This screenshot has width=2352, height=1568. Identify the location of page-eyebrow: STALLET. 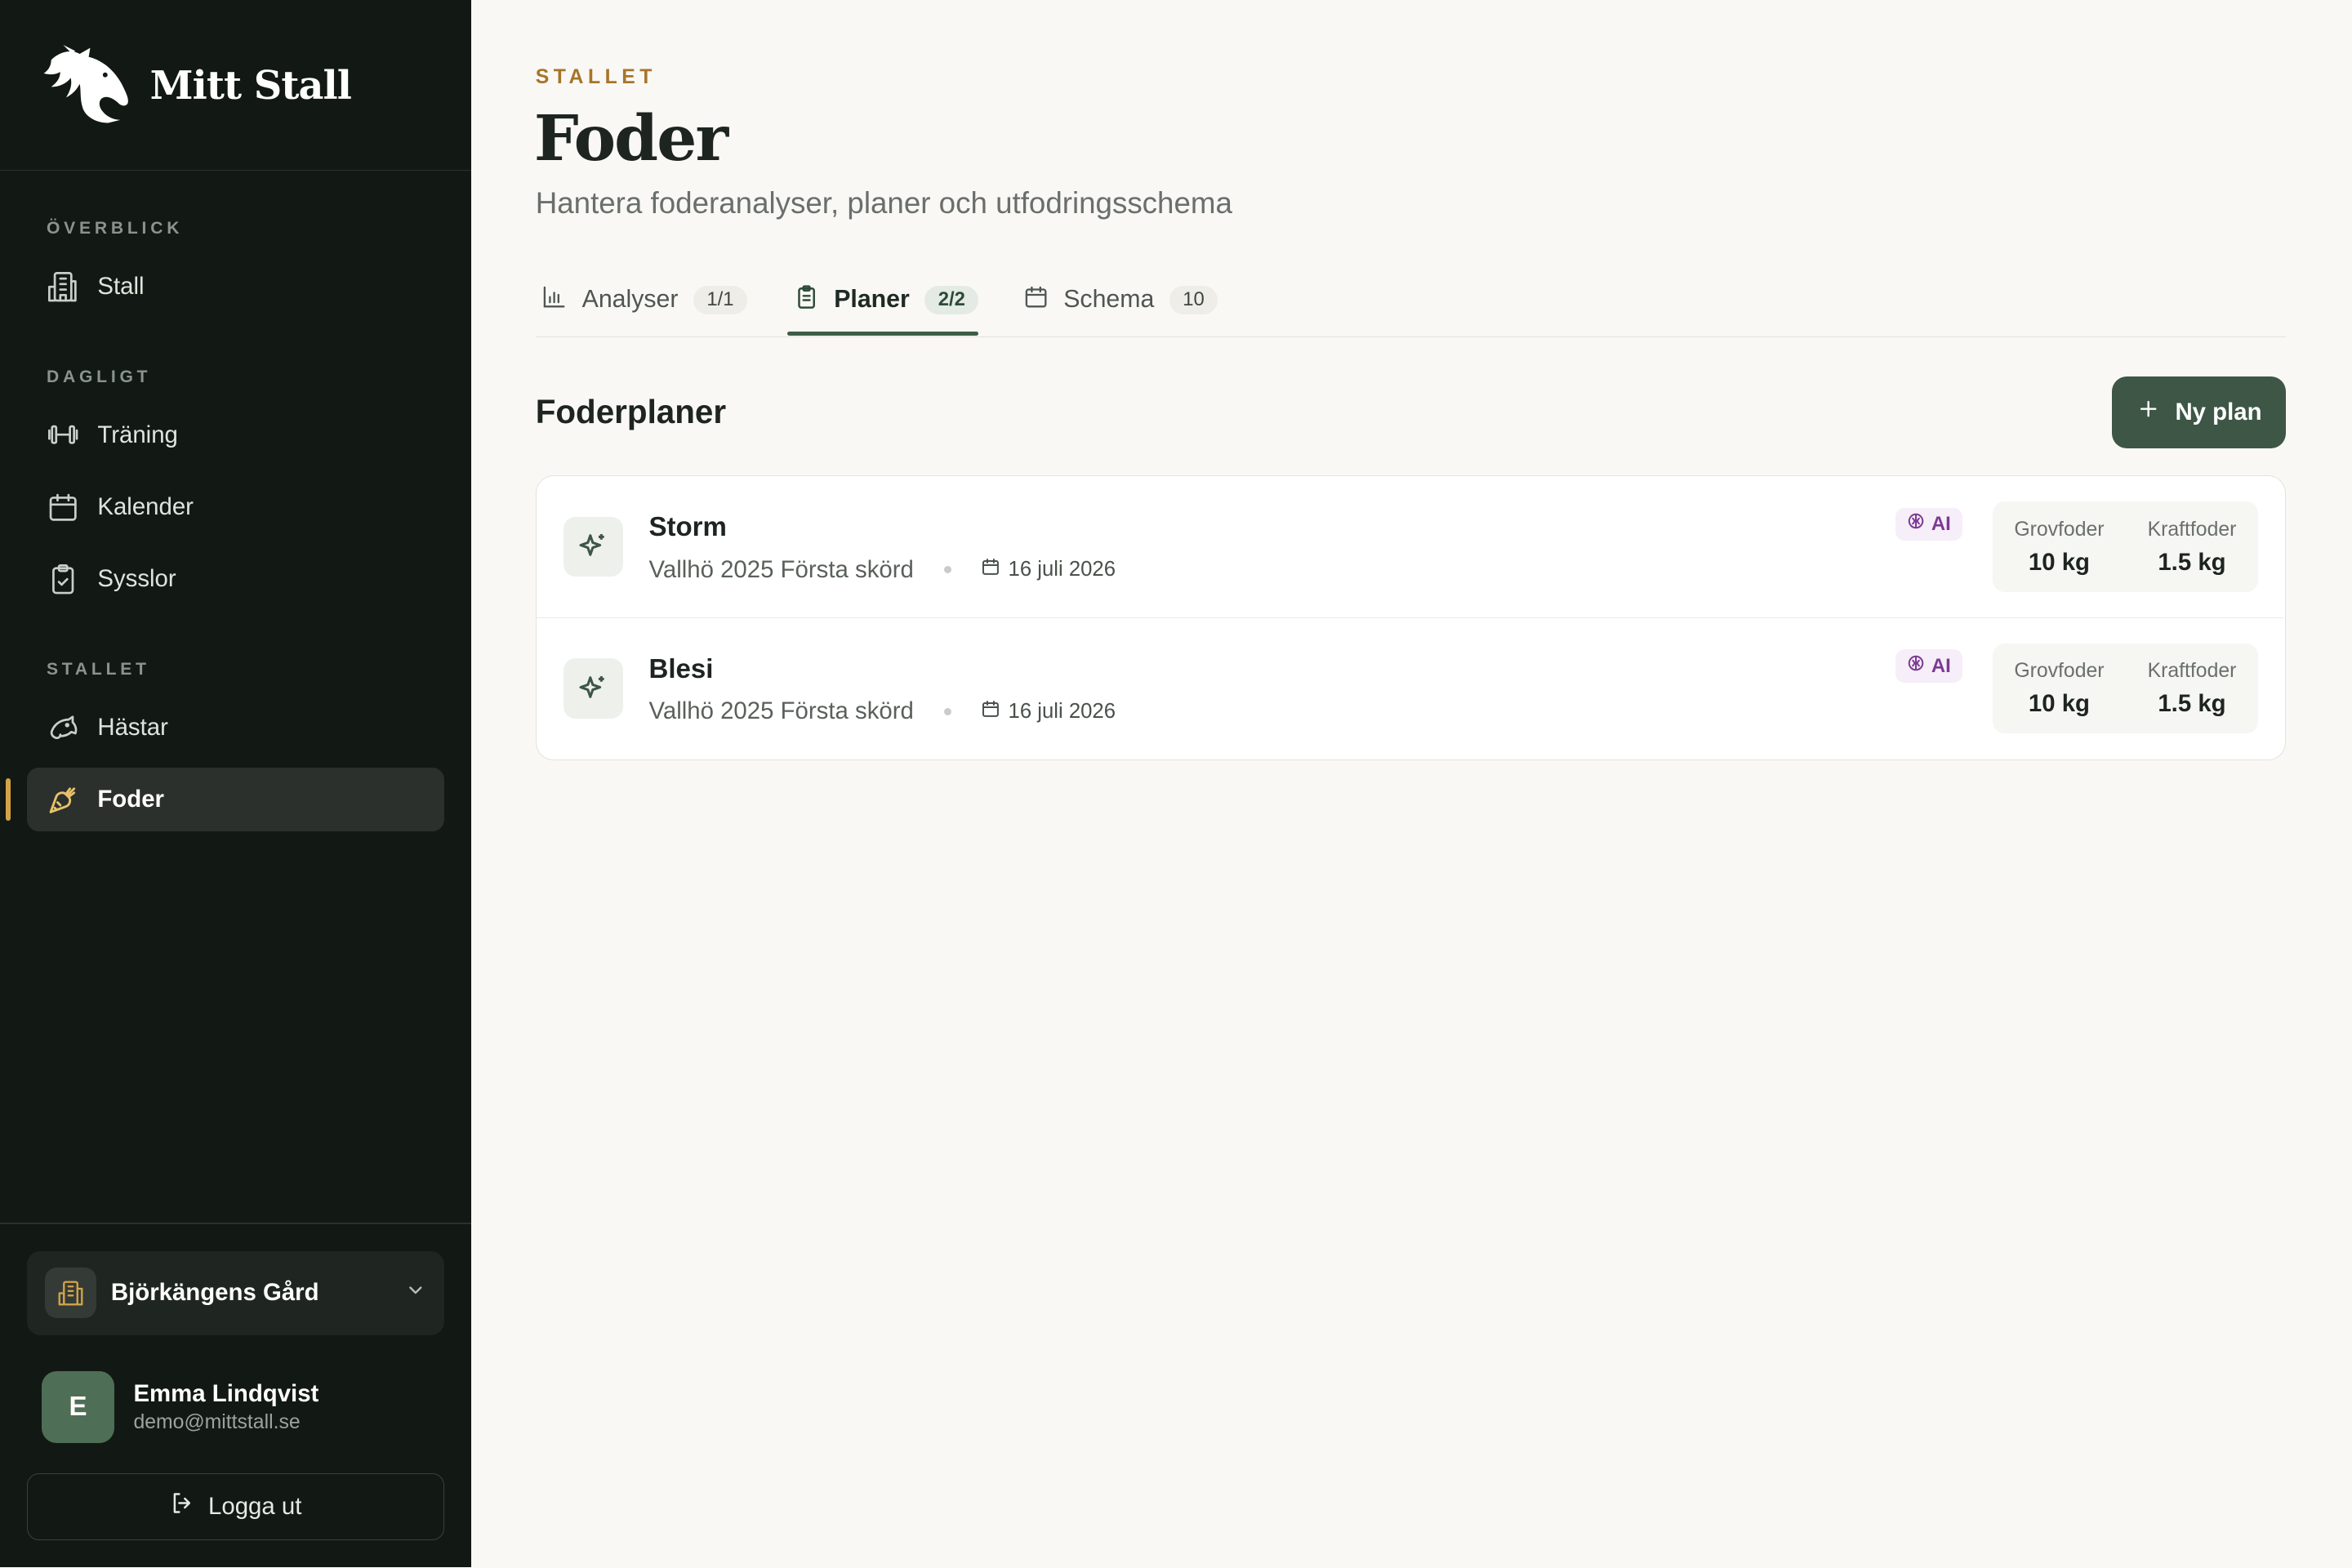
(596, 76).